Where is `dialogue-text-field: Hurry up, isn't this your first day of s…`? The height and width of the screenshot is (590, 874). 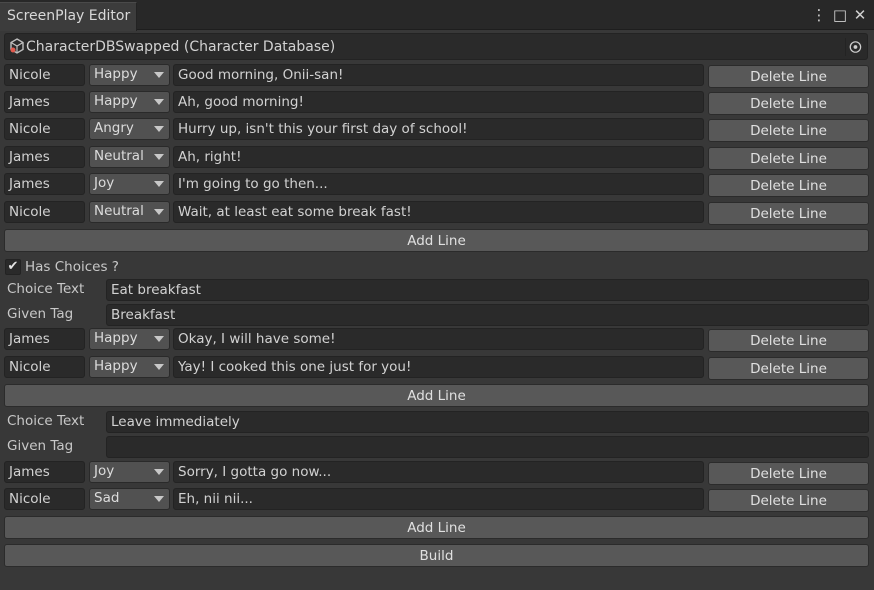
dialogue-text-field: Hurry up, isn't this your first day of s… is located at coordinates (438, 129).